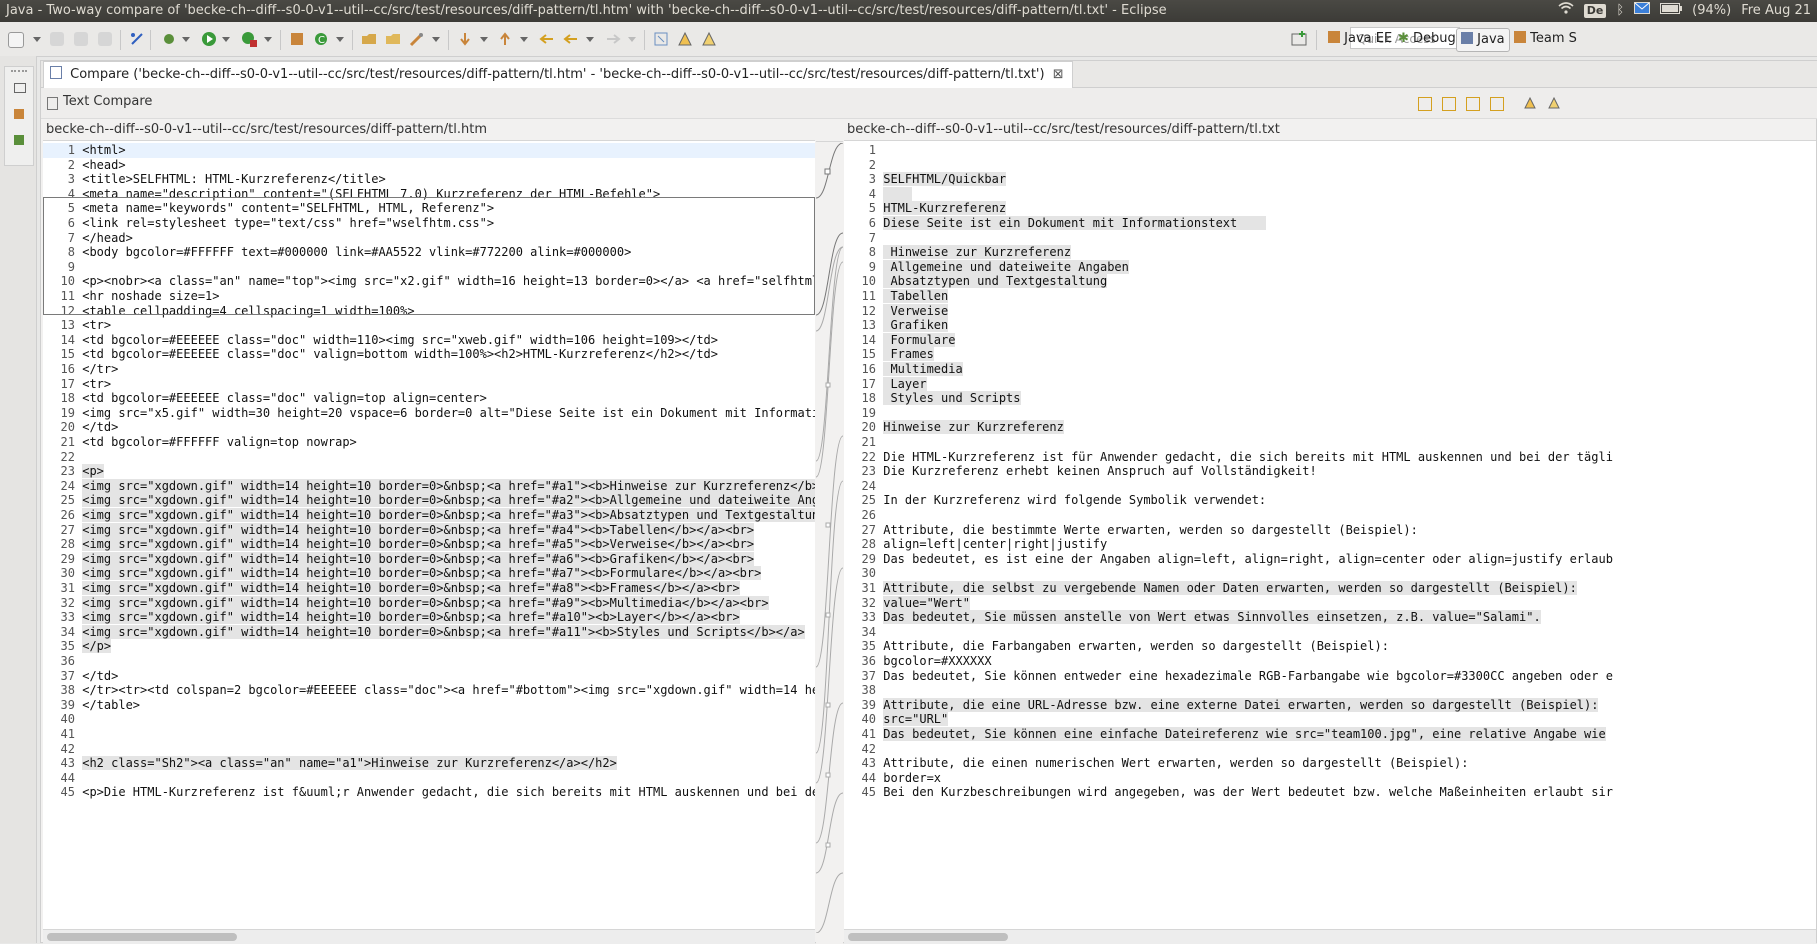  Describe the element at coordinates (429, 427) in the screenshot. I see `code-line: 20 </td>` at that location.